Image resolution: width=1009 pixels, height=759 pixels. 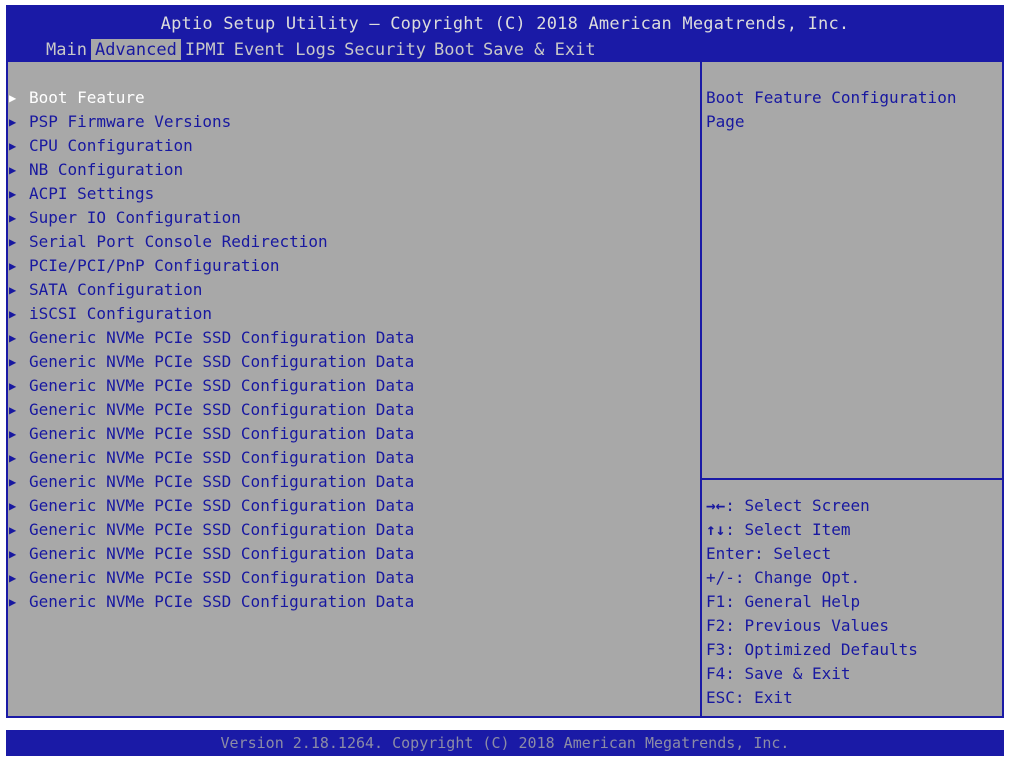 What do you see at coordinates (385, 50) in the screenshot?
I see `tab-security: Security` at bounding box center [385, 50].